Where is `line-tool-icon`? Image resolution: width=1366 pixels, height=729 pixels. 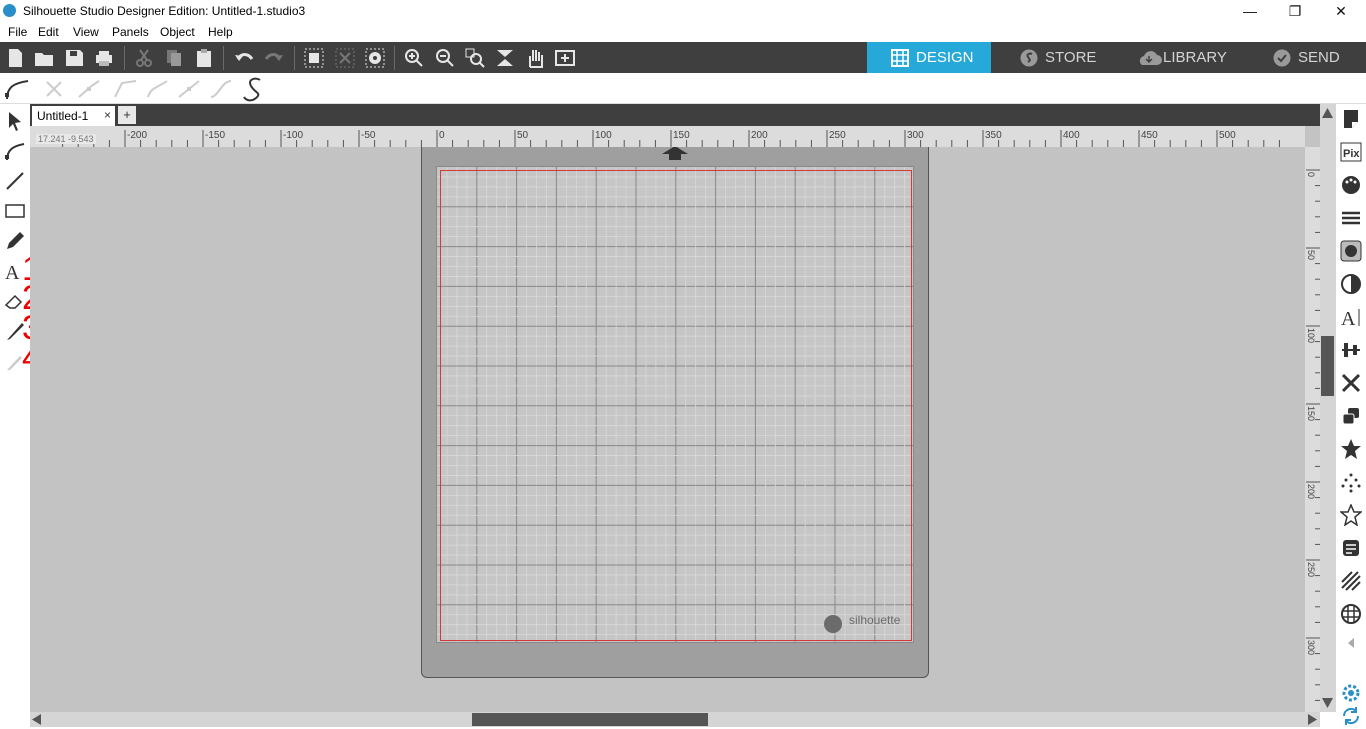 line-tool-icon is located at coordinates (15, 181).